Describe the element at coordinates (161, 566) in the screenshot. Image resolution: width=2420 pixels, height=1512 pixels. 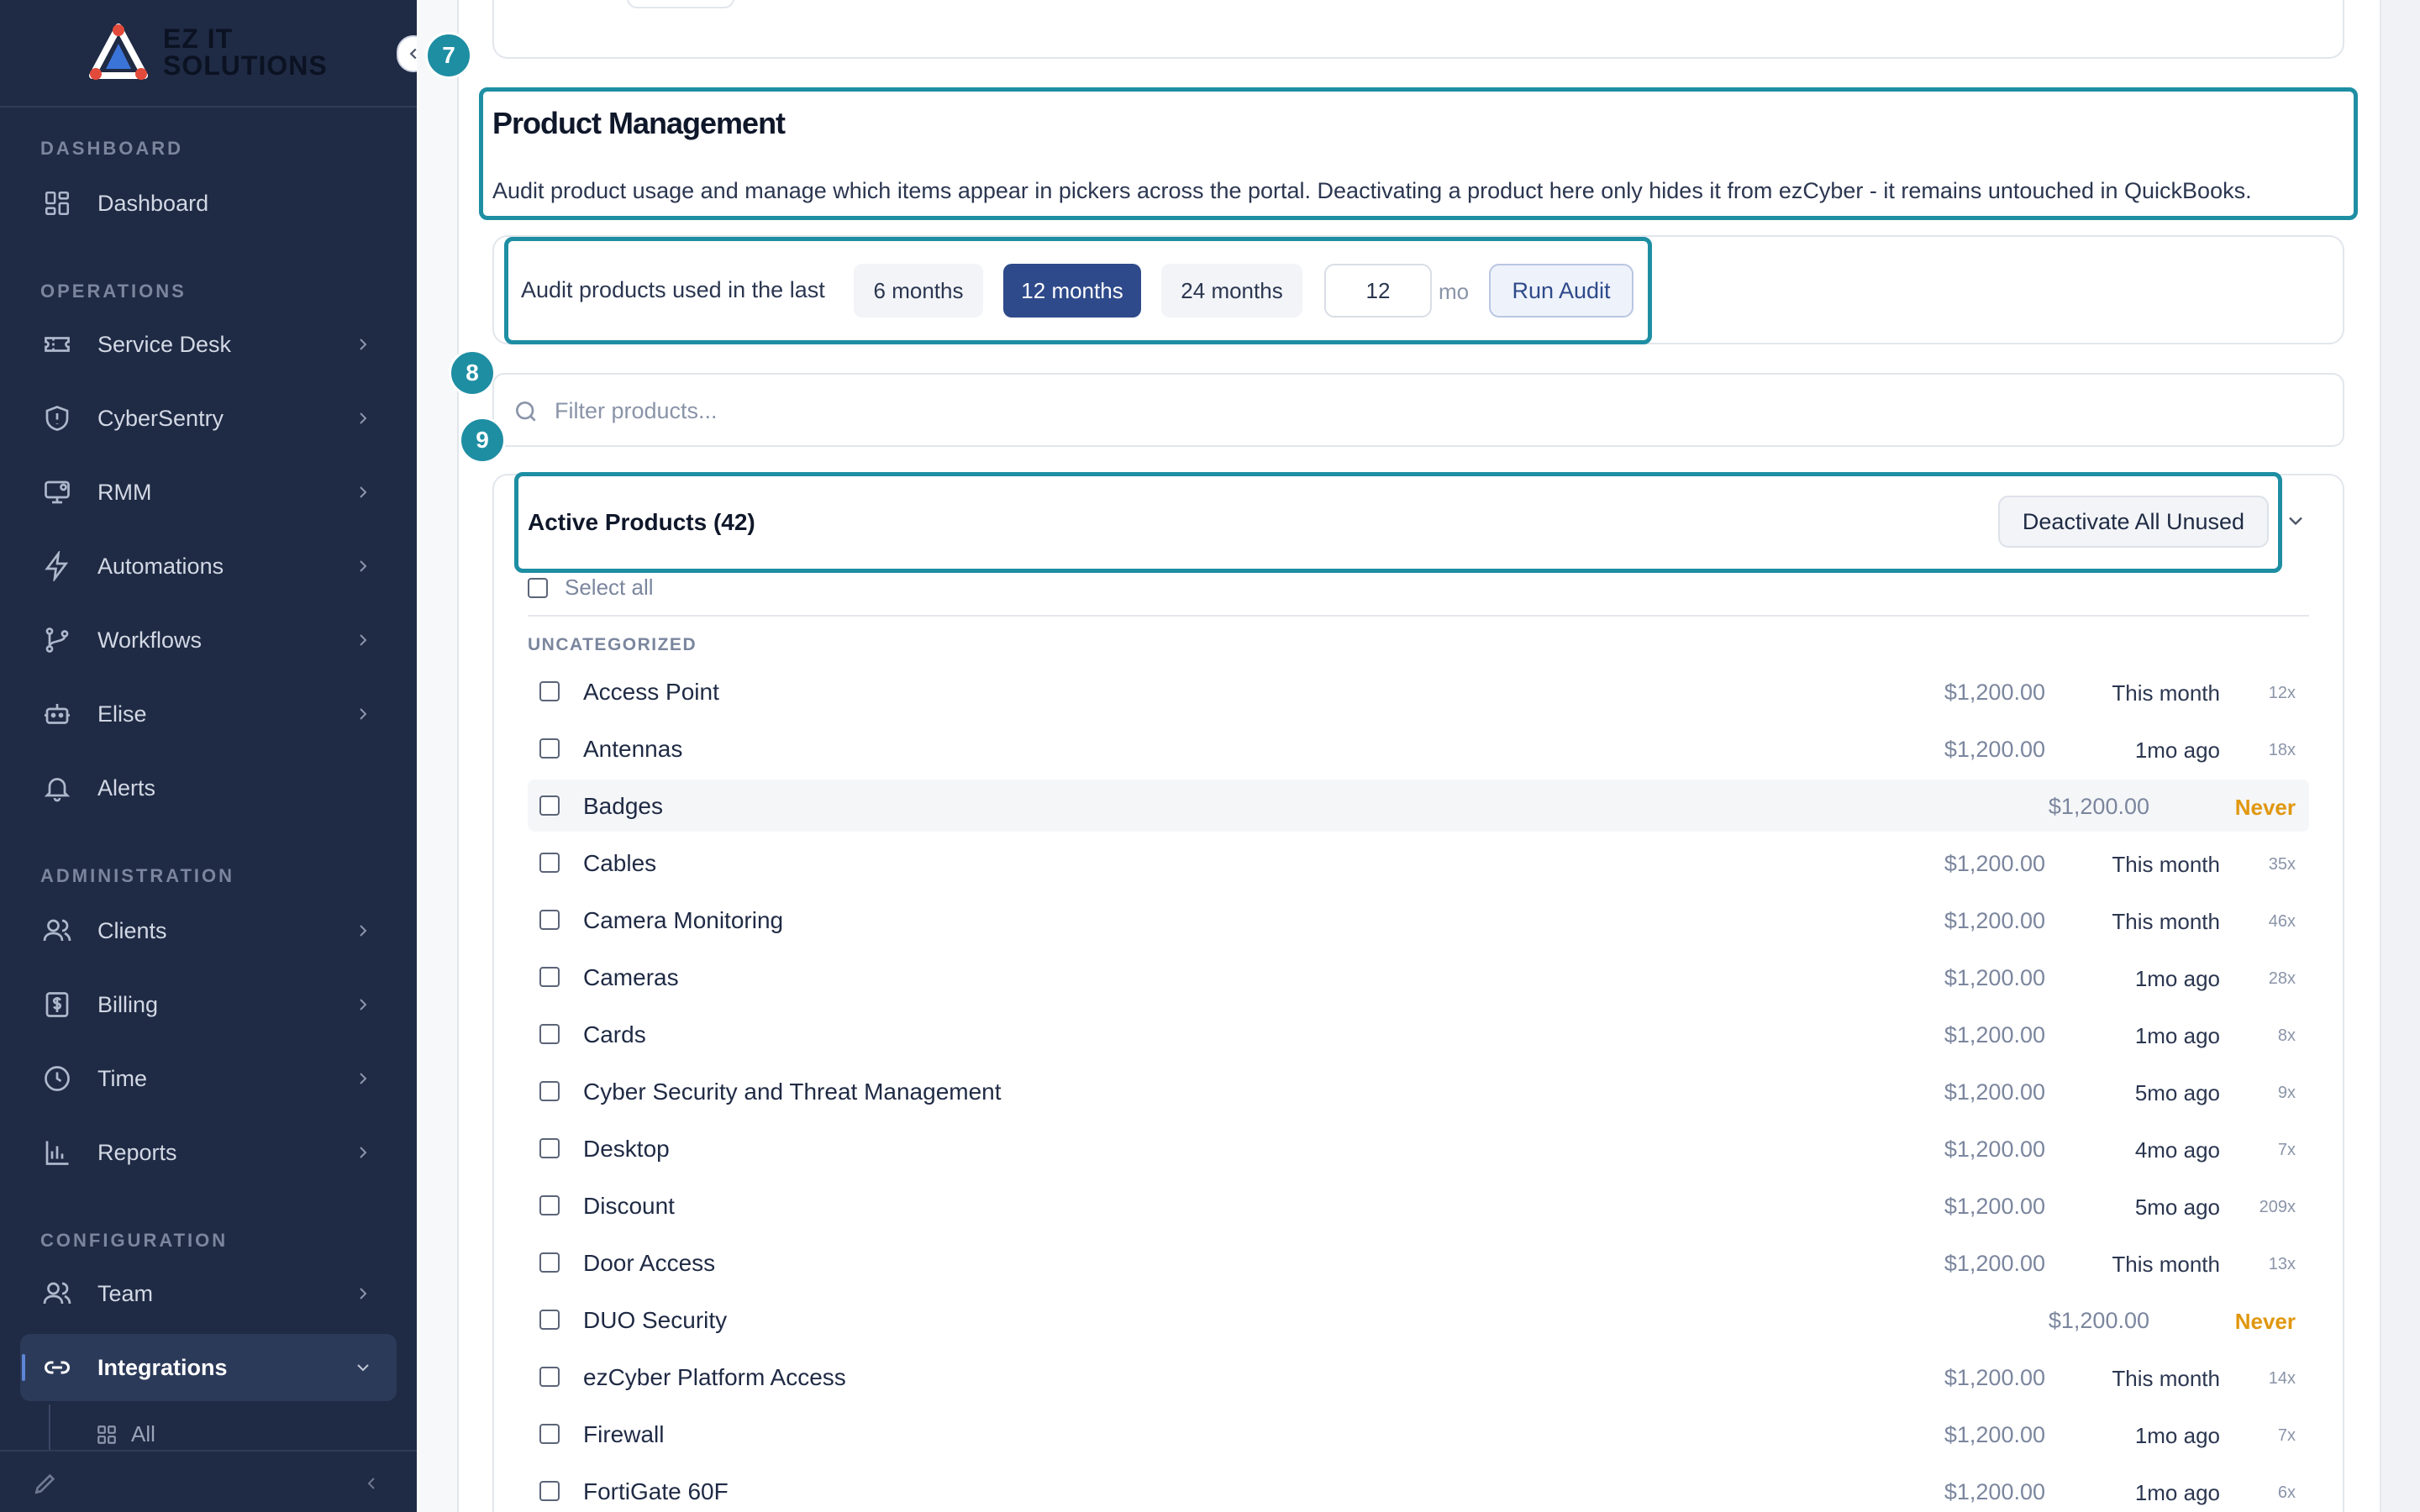
I see `sidebar-item-label: Automations` at that location.